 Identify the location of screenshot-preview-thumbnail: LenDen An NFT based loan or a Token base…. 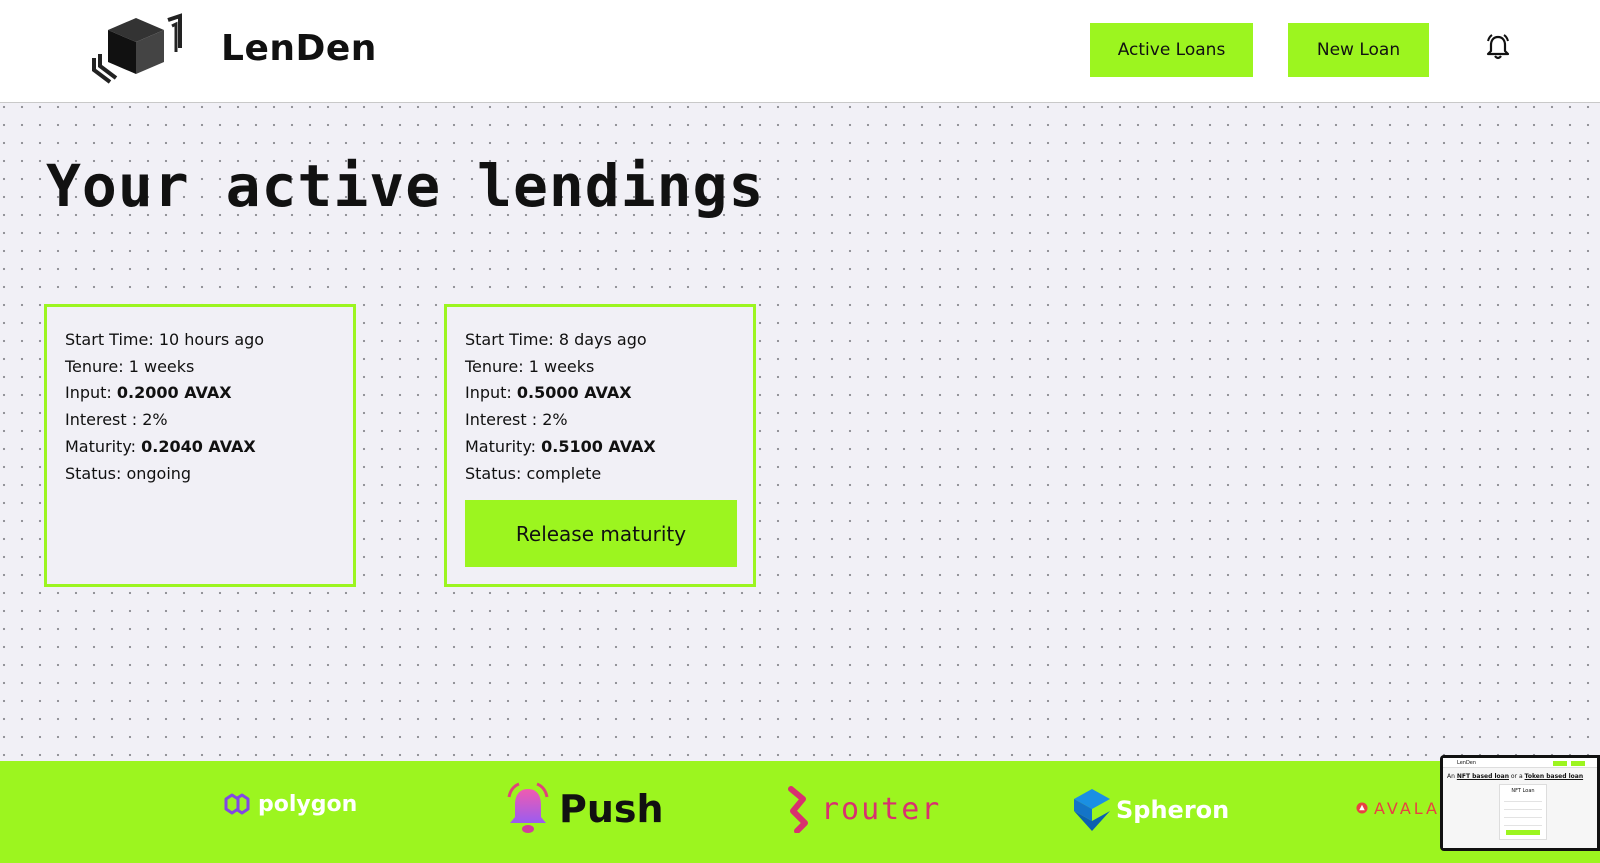
(1520, 803).